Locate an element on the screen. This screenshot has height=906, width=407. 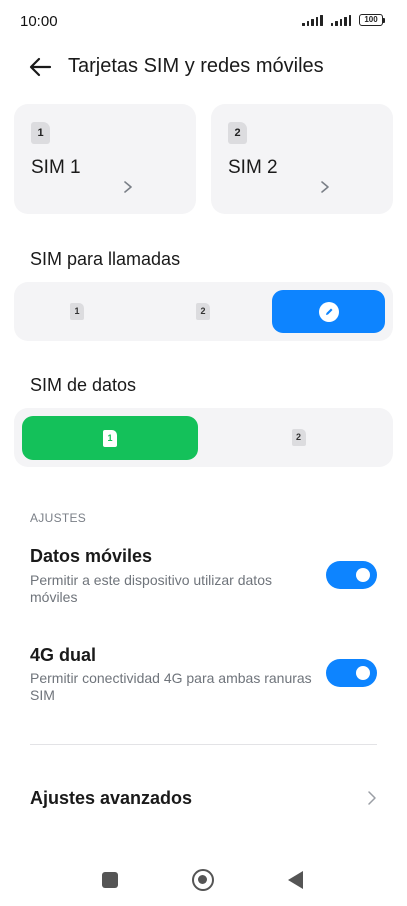
calls-sim-selector: 1 2 is located at coordinates (203, 311).